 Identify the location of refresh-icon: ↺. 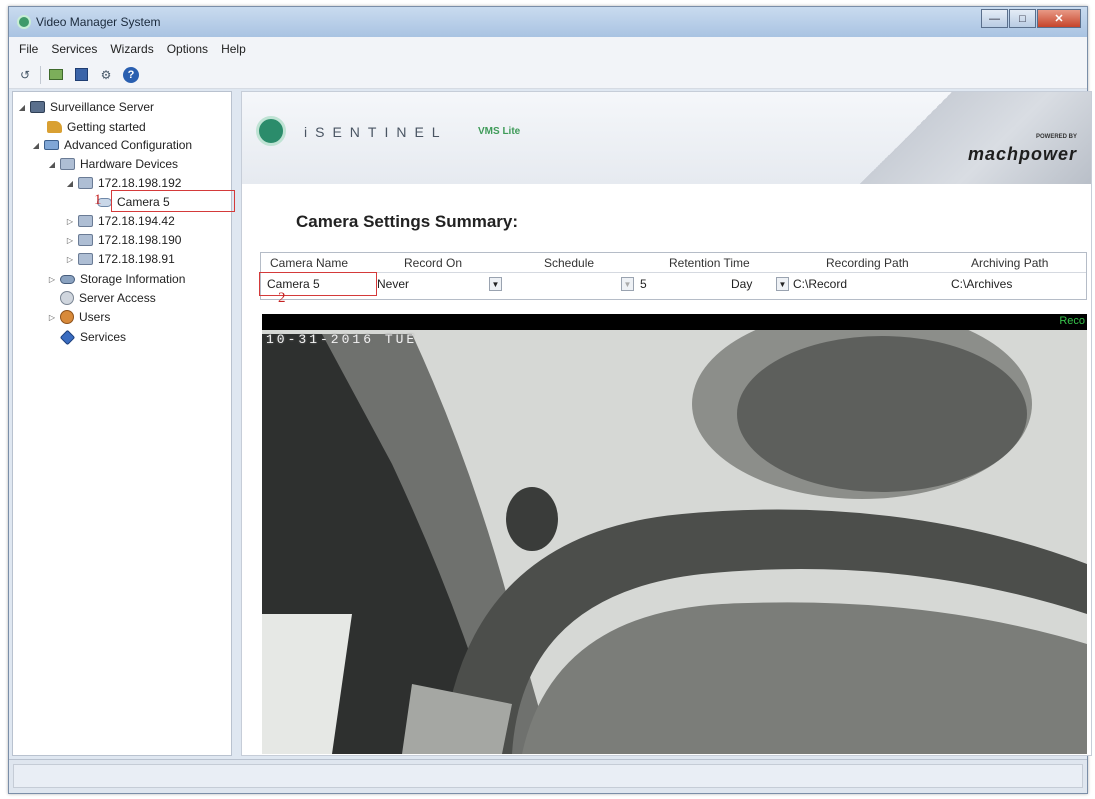
(25, 75).